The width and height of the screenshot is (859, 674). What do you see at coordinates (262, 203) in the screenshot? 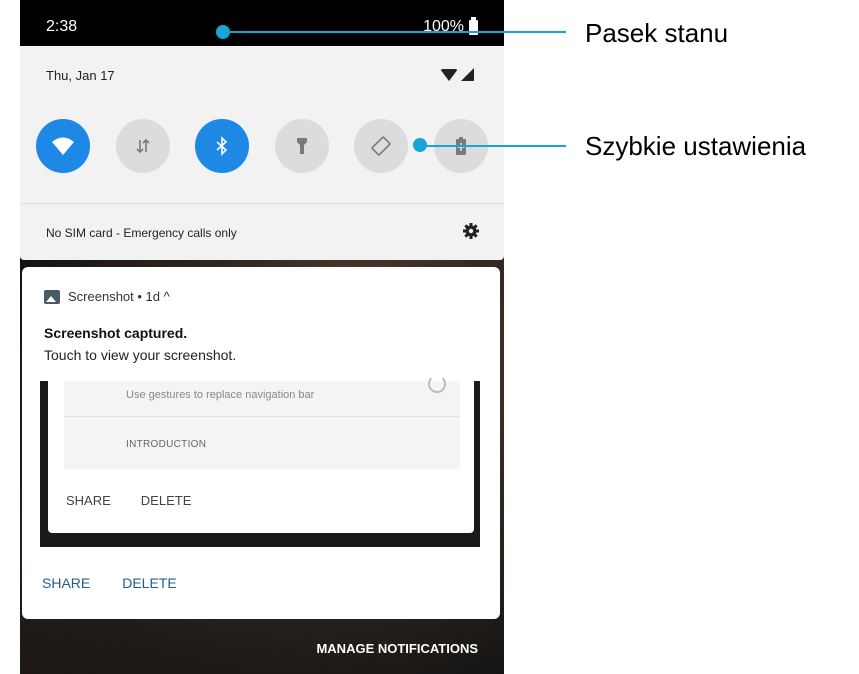
I see `qs-divider` at bounding box center [262, 203].